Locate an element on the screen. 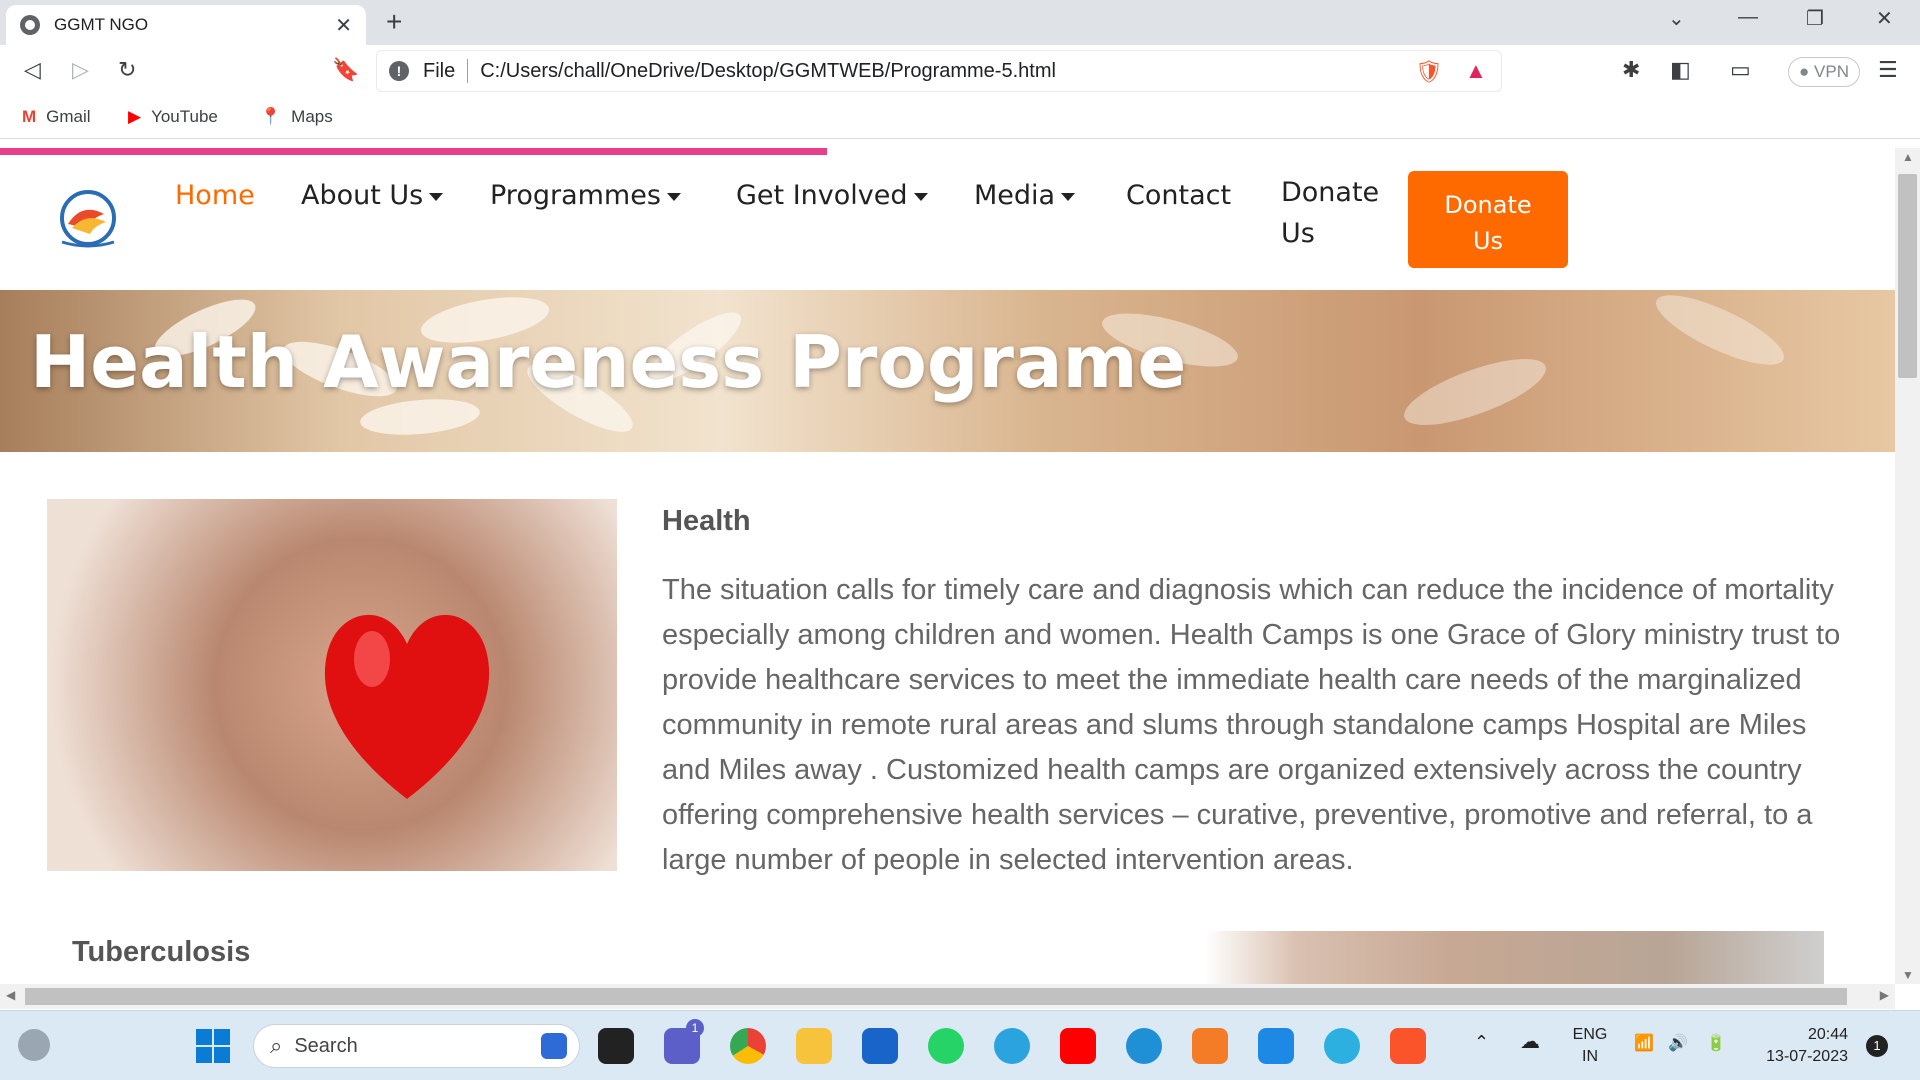 This screenshot has width=1920, height=1080. nav-programmes-label: Programmes is located at coordinates (575, 195).